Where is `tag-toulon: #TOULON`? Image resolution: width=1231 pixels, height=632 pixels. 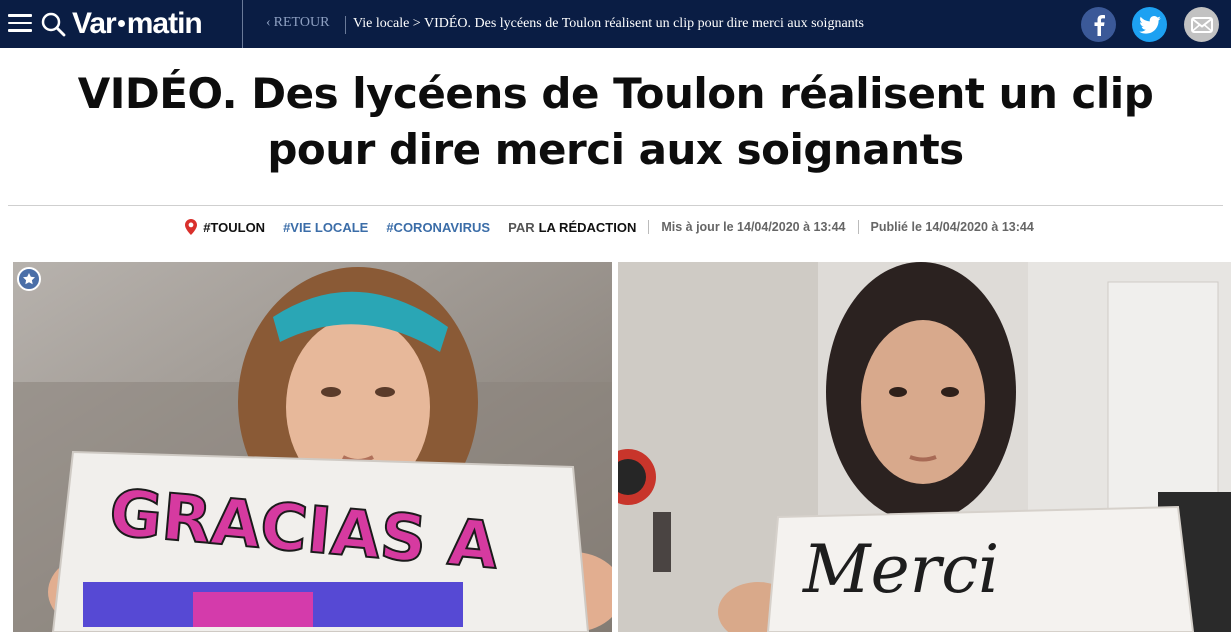
tag-toulon: #TOULON is located at coordinates (234, 227).